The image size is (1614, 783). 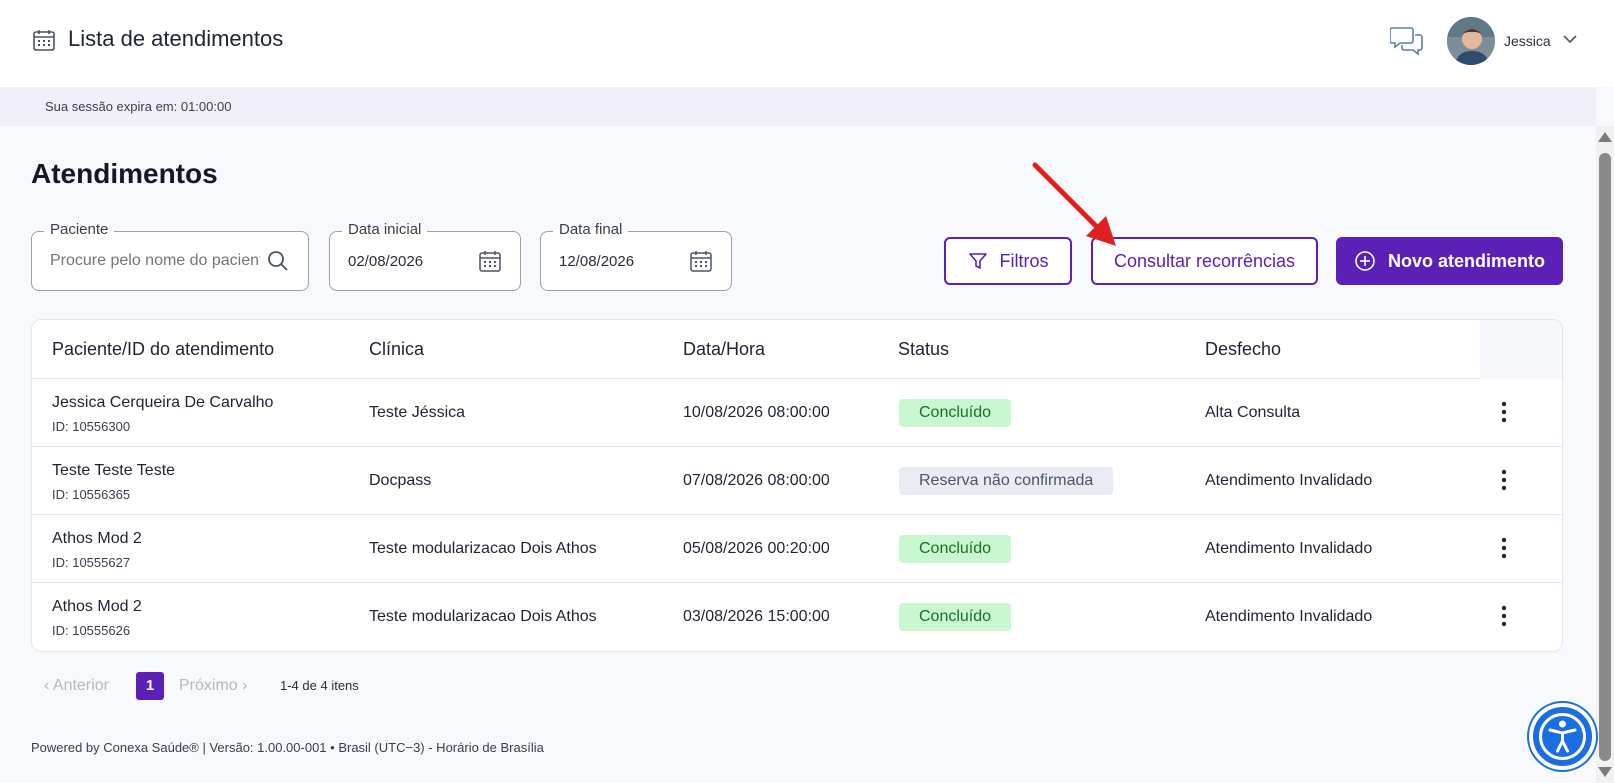 I want to click on datetime-cell: 07/08/2026 08:00:00, so click(x=756, y=480).